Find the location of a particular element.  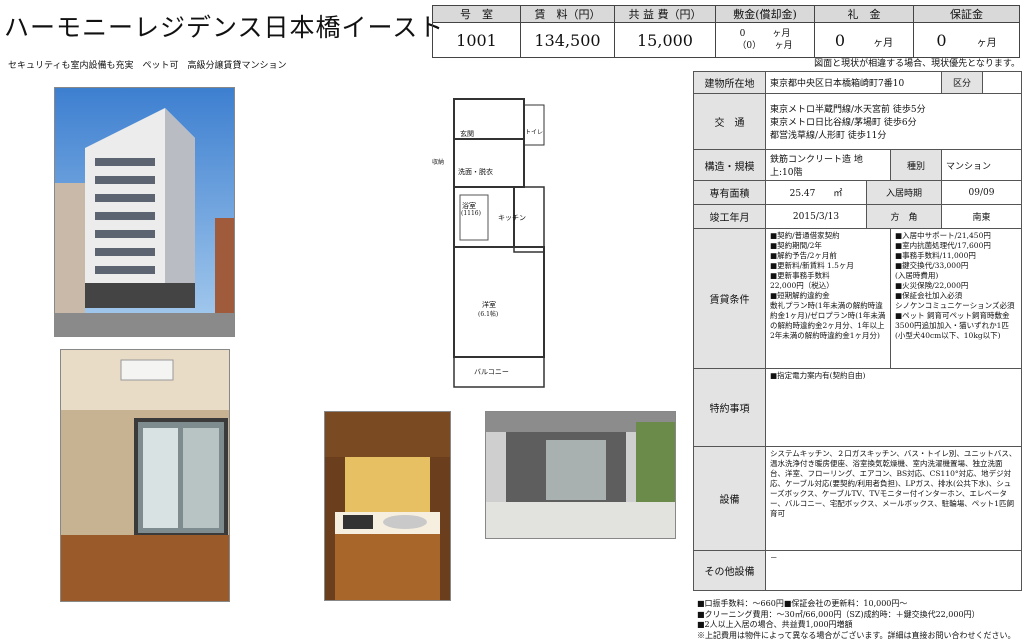

area-value: 25.47 ㎡ is located at coordinates (816, 192).